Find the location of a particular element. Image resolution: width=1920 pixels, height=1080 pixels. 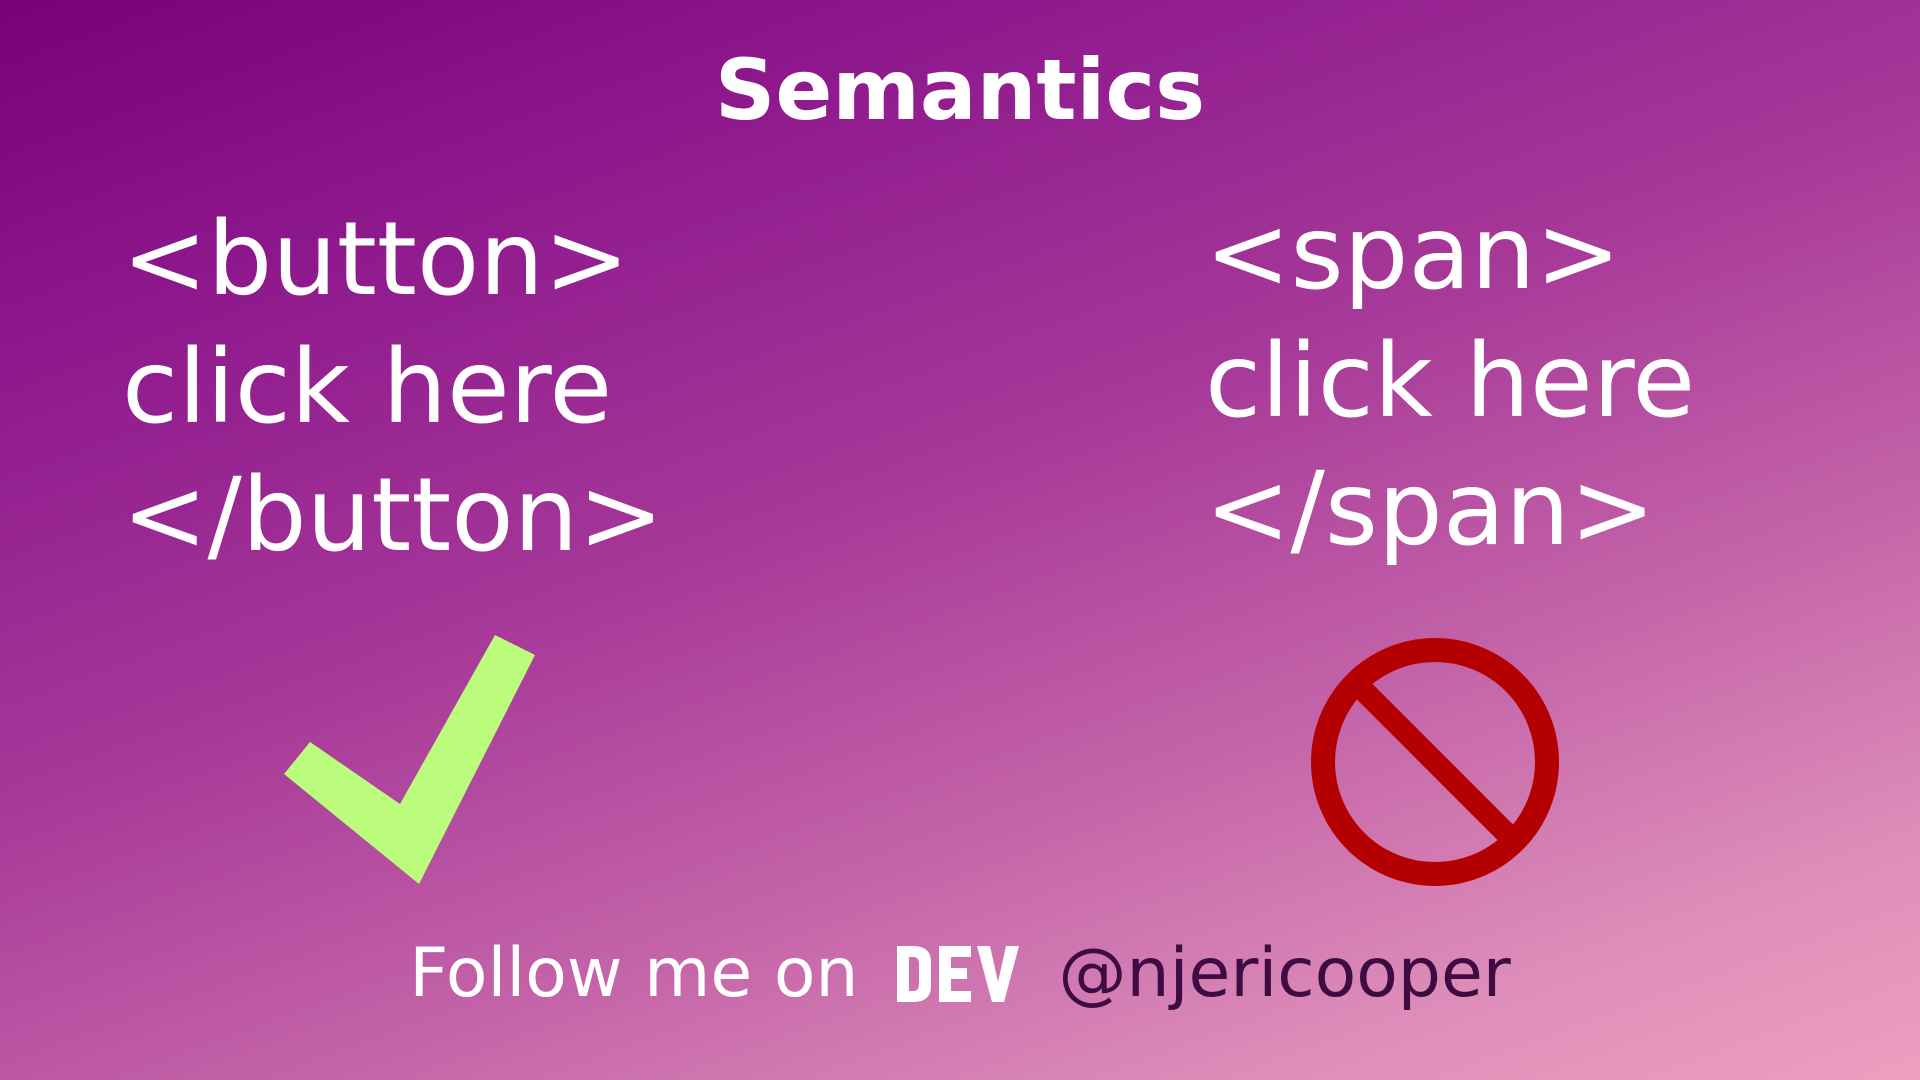

follow-text: Follow me on is located at coordinates (634, 973).